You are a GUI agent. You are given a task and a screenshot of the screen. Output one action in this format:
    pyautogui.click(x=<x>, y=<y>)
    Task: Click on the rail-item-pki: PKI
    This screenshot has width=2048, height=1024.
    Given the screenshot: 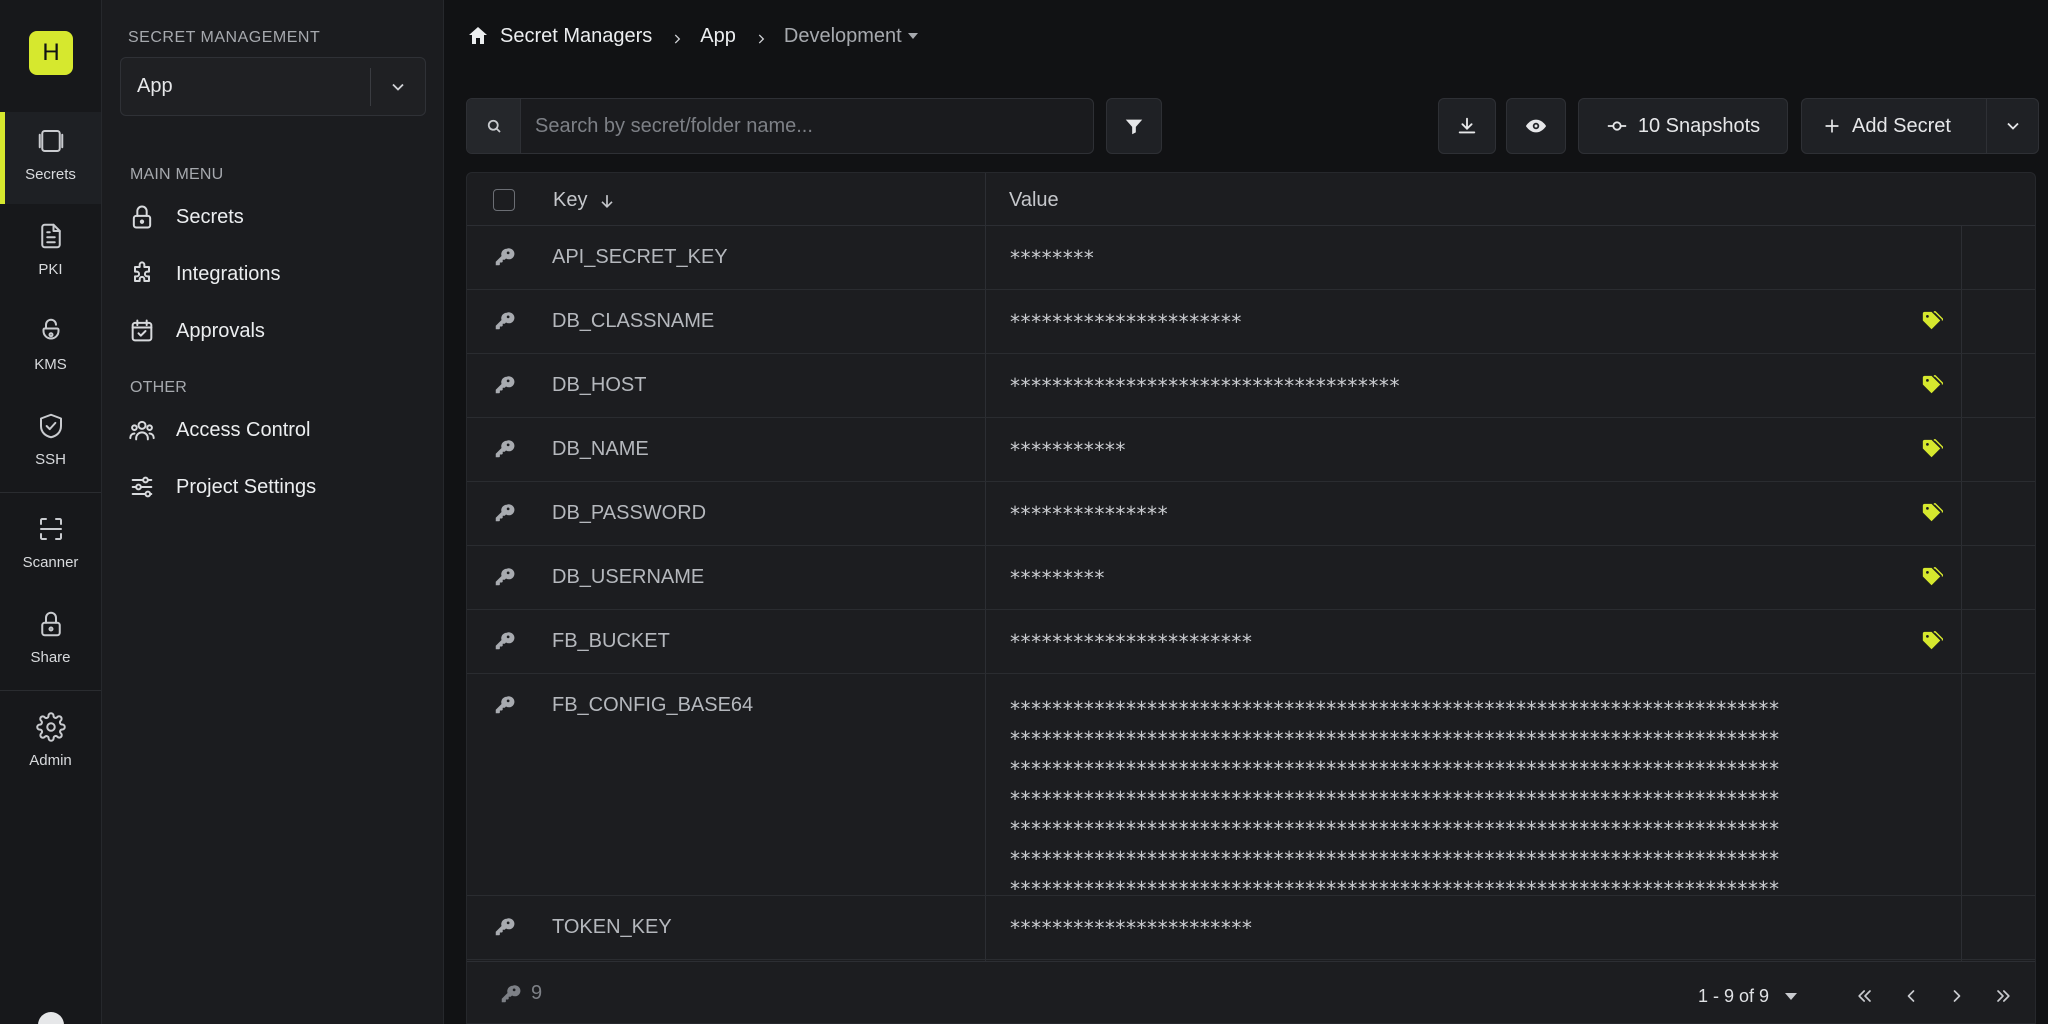 What is the action you would take?
    pyautogui.click(x=50, y=253)
    